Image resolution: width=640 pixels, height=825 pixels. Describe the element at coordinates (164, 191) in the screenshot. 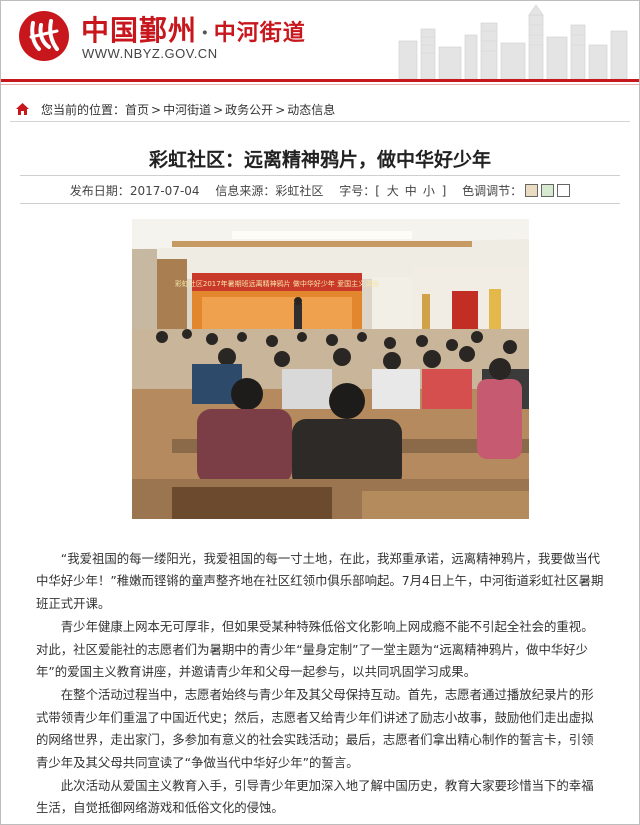

I see `publish-date: 2017-07-04` at that location.